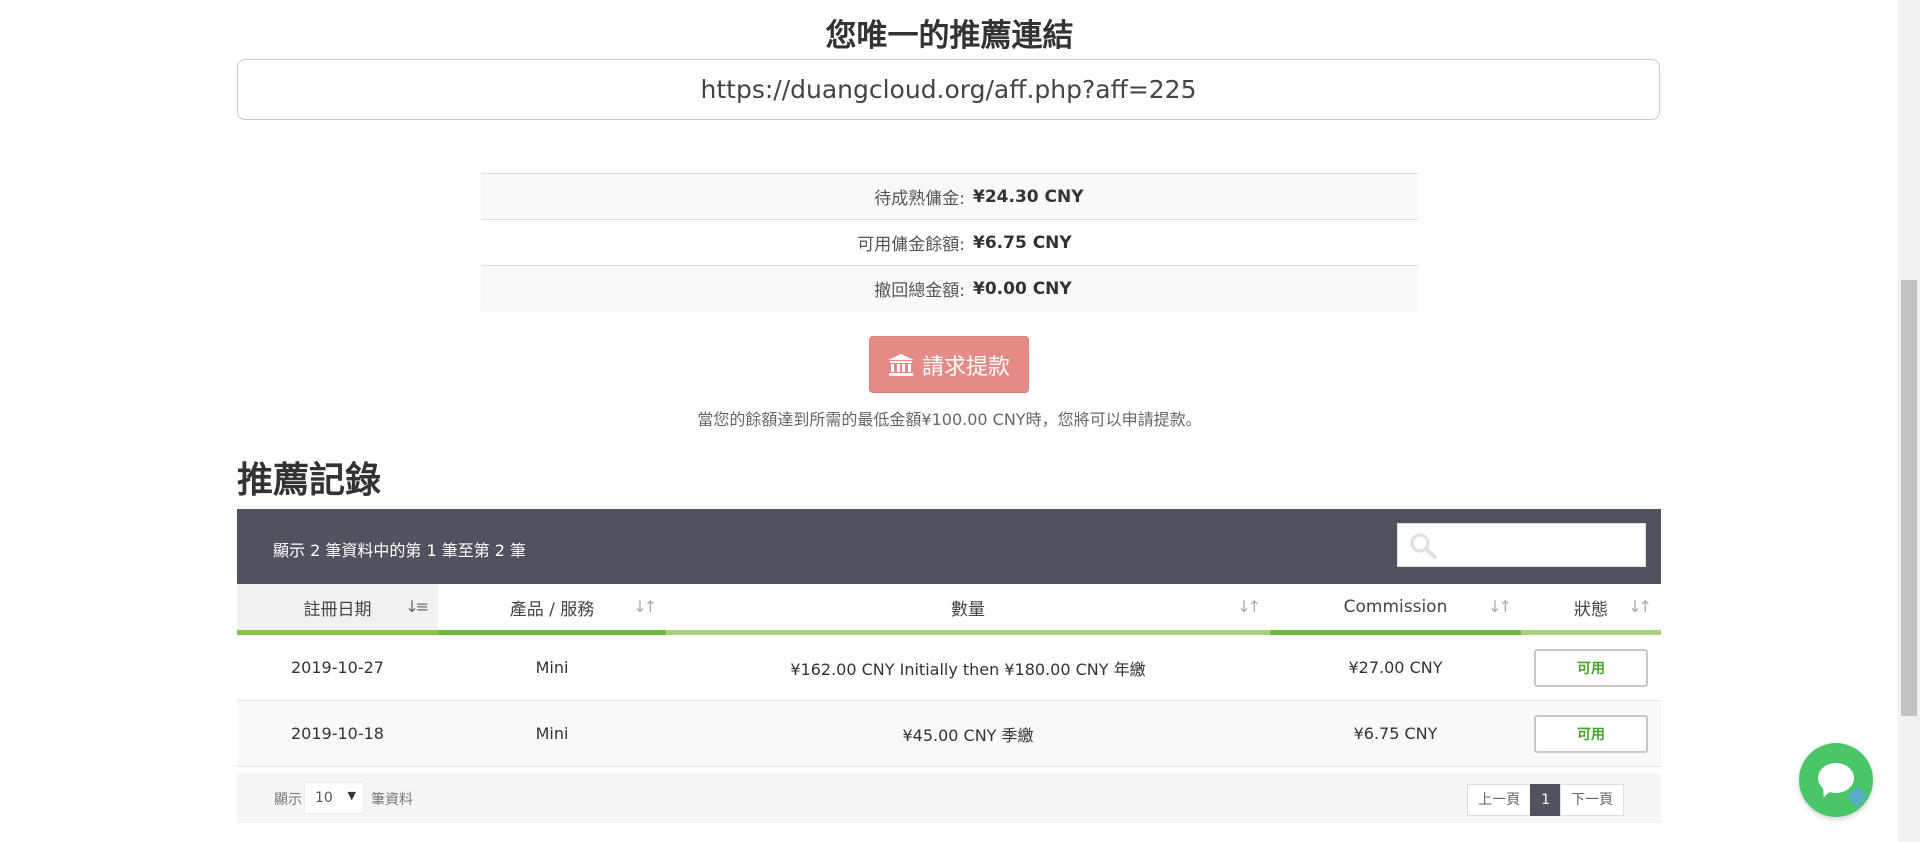  What do you see at coordinates (911, 245) in the screenshot?
I see `stat-label: 可用傭金餘額:` at bounding box center [911, 245].